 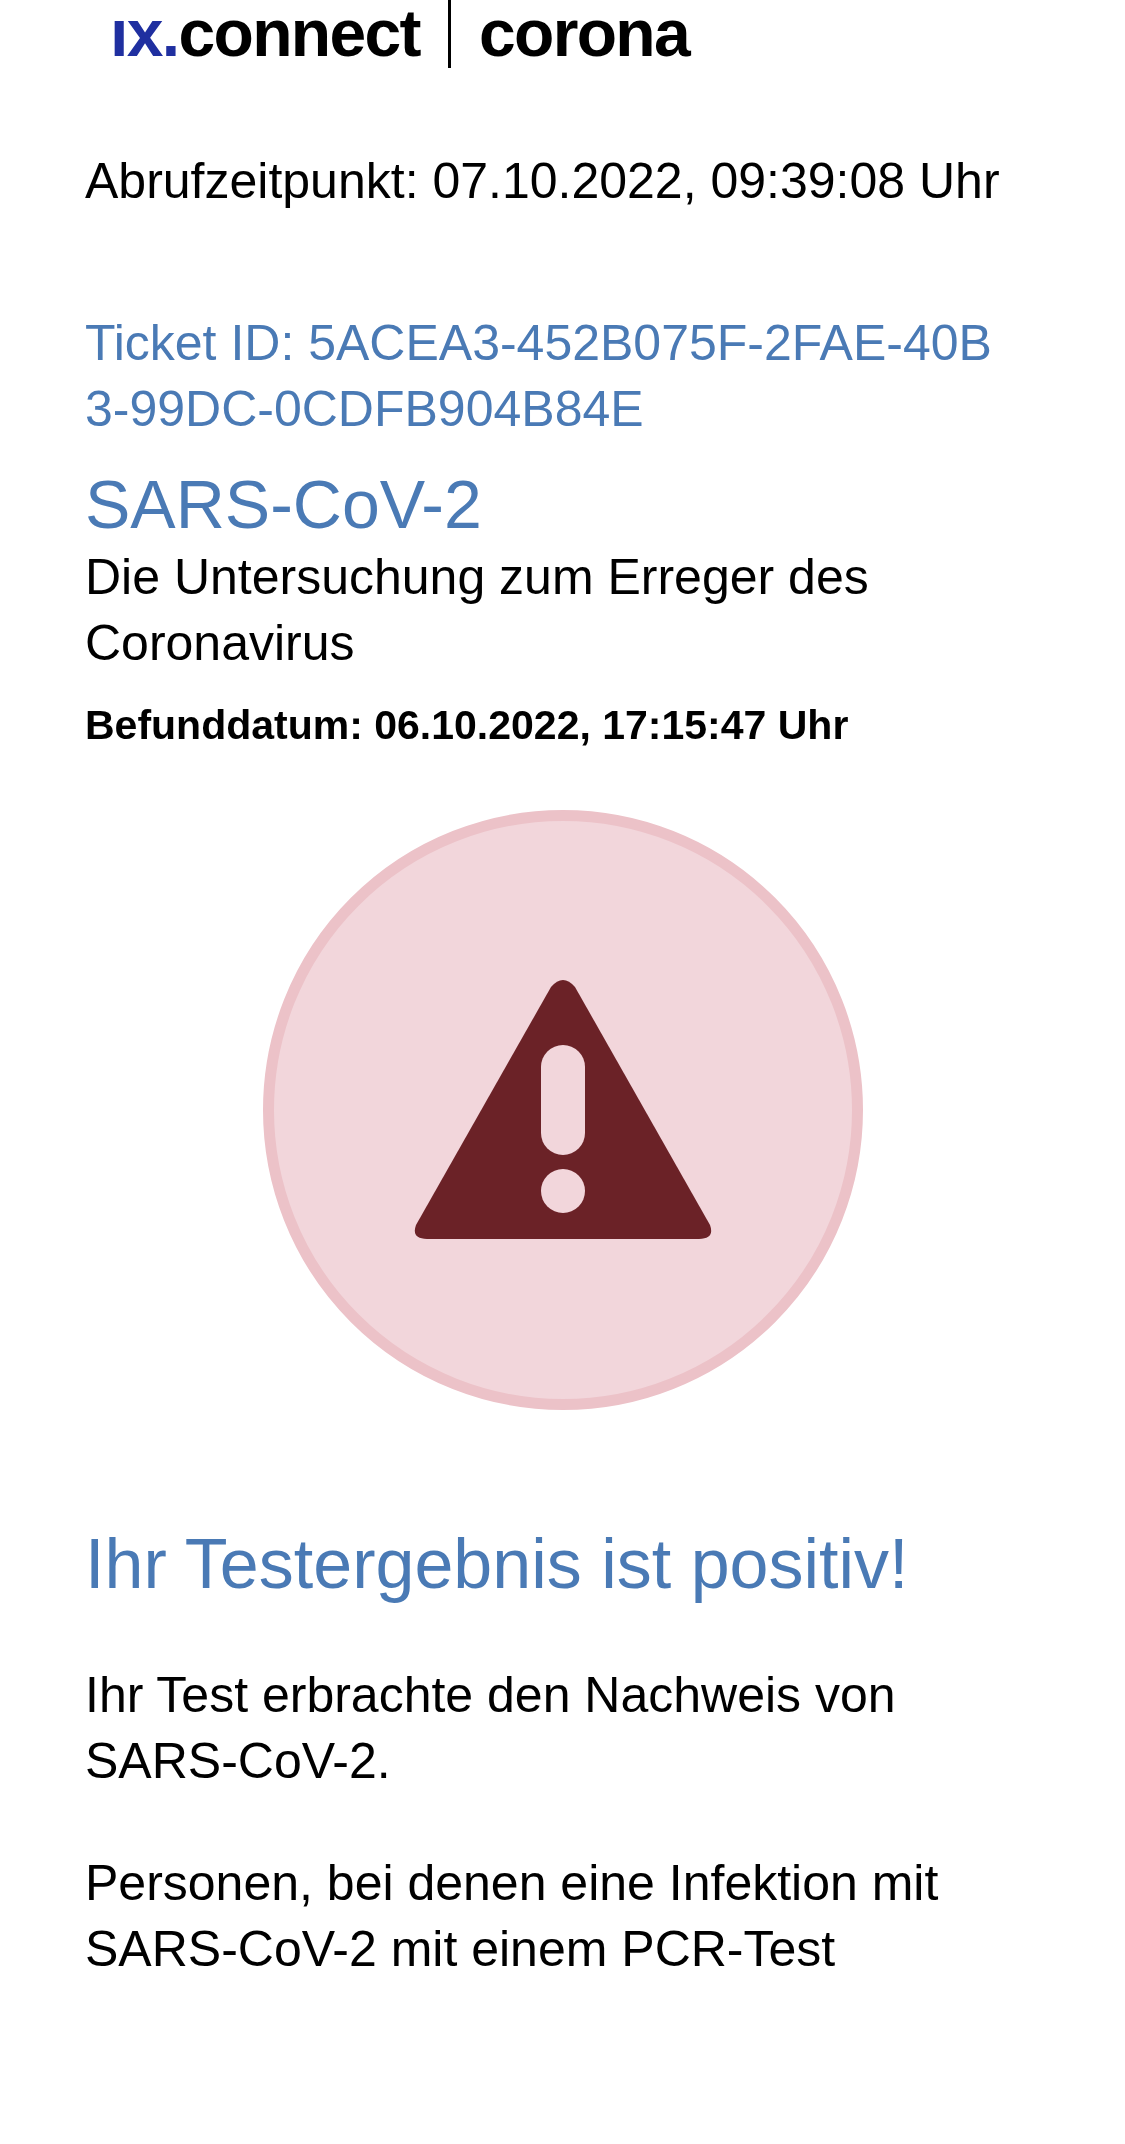 What do you see at coordinates (144, 33) in the screenshot?
I see `logo-brand: ıx.` at bounding box center [144, 33].